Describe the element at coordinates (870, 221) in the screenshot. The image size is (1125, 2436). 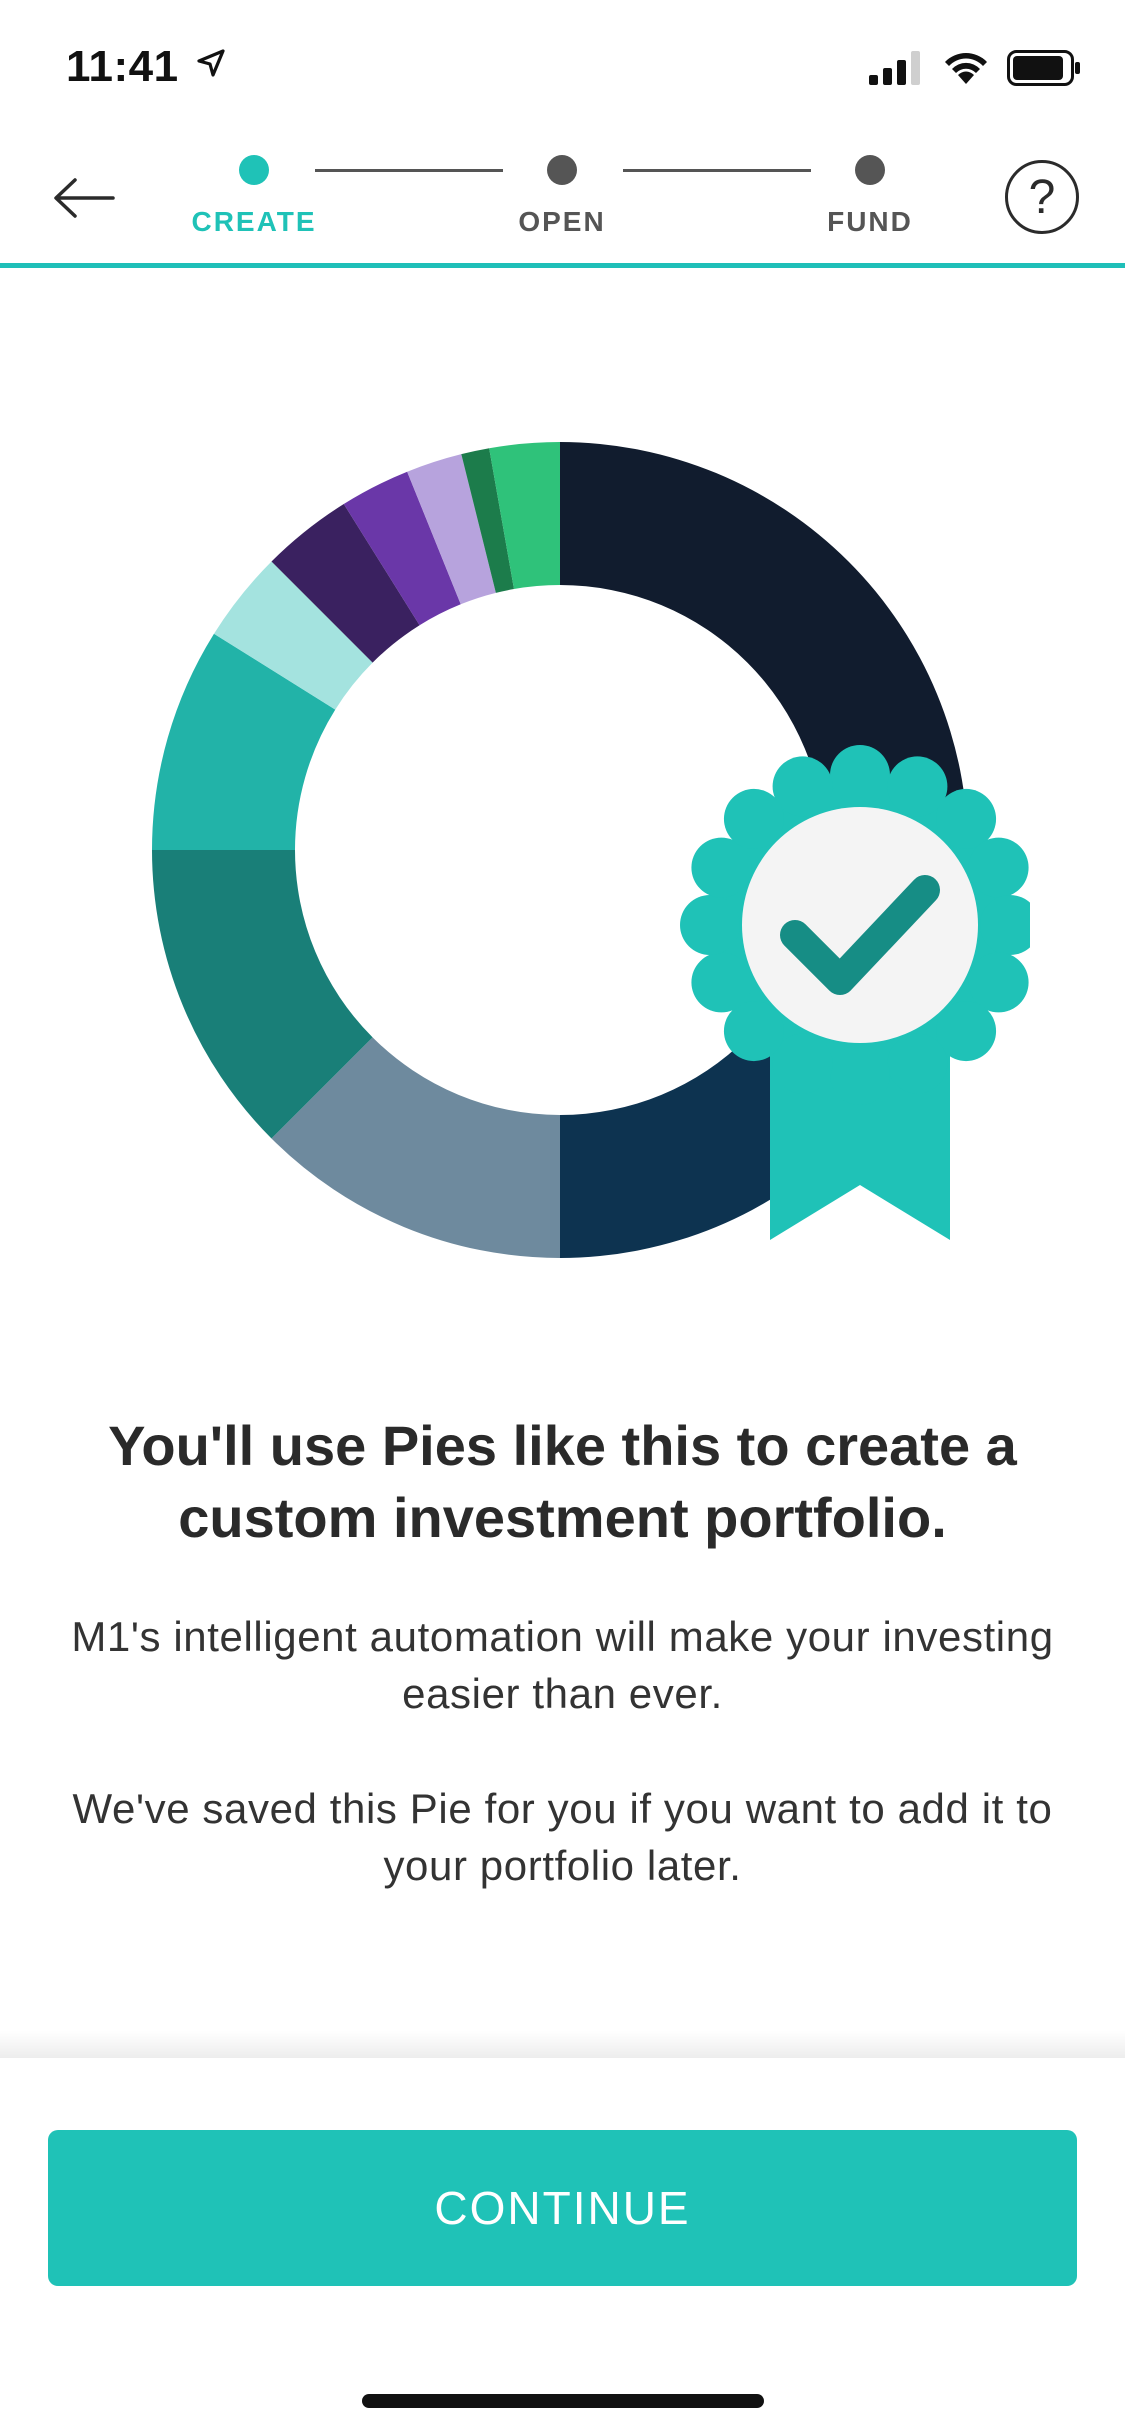
I see `step-label-fund: FUND` at that location.